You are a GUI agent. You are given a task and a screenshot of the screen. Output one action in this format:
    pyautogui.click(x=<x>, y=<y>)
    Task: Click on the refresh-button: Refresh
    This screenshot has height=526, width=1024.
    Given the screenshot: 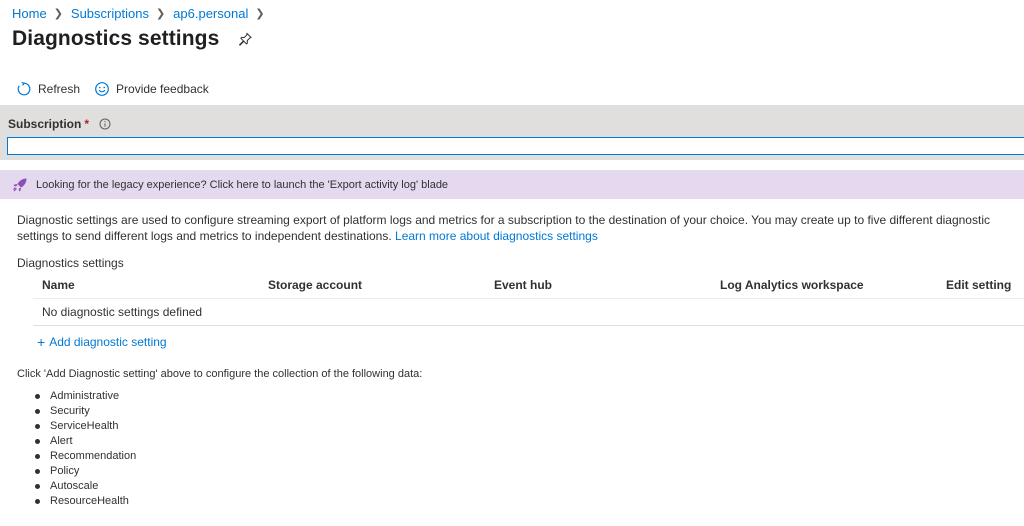 What is the action you would take?
    pyautogui.click(x=48, y=89)
    